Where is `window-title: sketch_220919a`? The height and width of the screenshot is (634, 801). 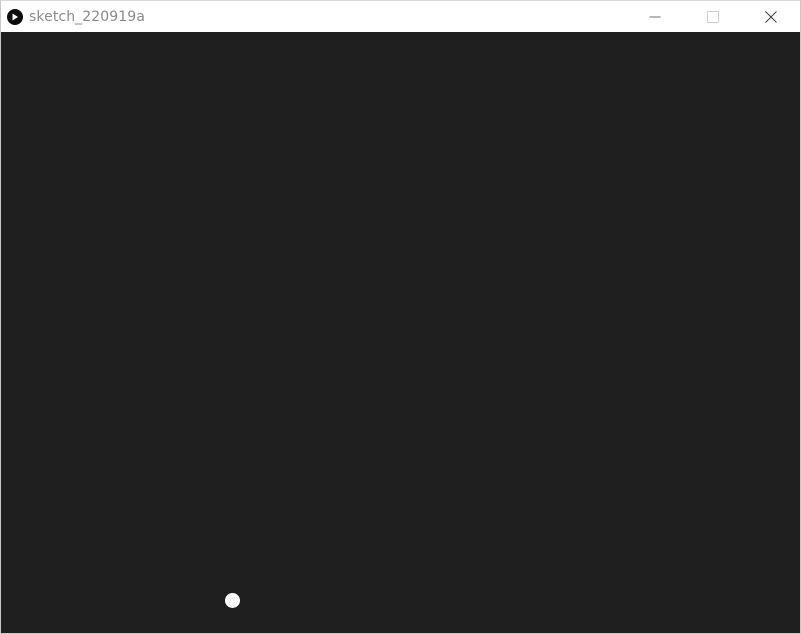 window-title: sketch_220919a is located at coordinates (87, 17).